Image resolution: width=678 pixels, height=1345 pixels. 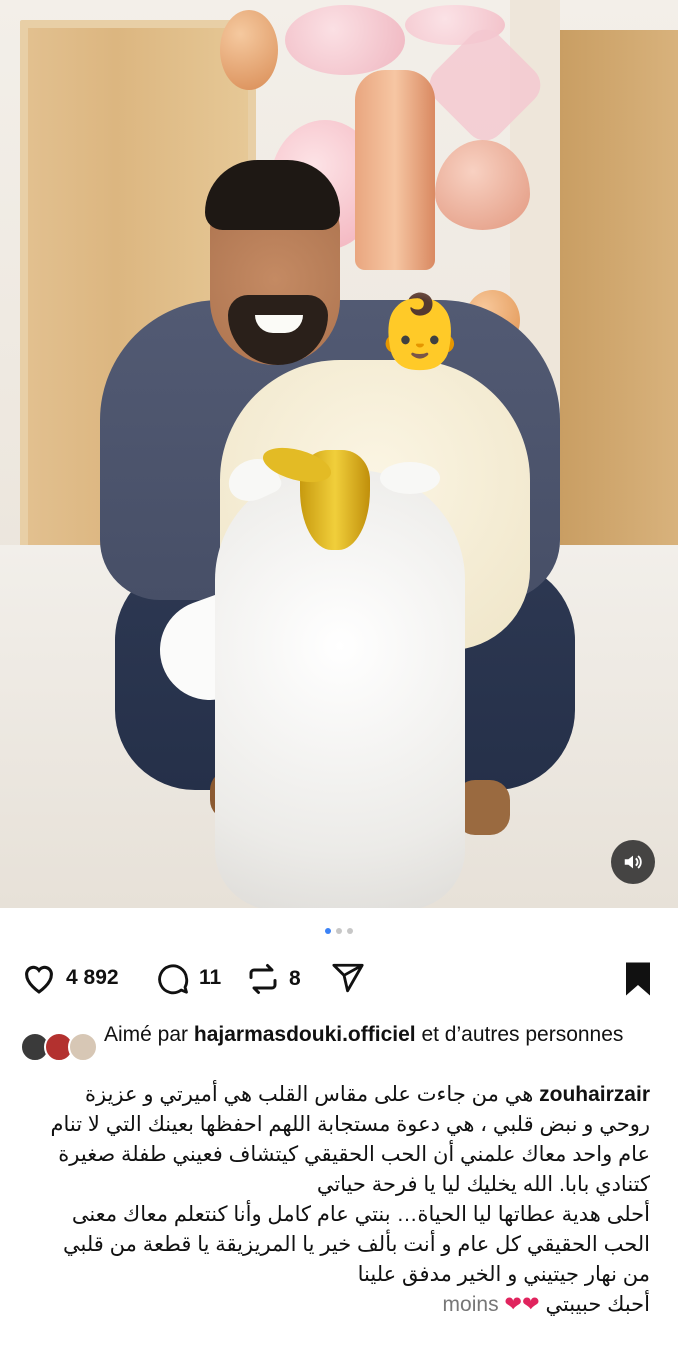 I want to click on bookmark-icon, so click(x=638, y=979).